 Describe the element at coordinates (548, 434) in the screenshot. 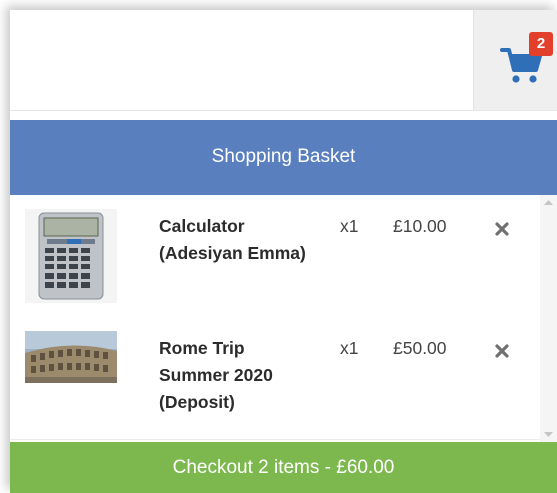

I see `scroll-down-arrow-icon` at that location.